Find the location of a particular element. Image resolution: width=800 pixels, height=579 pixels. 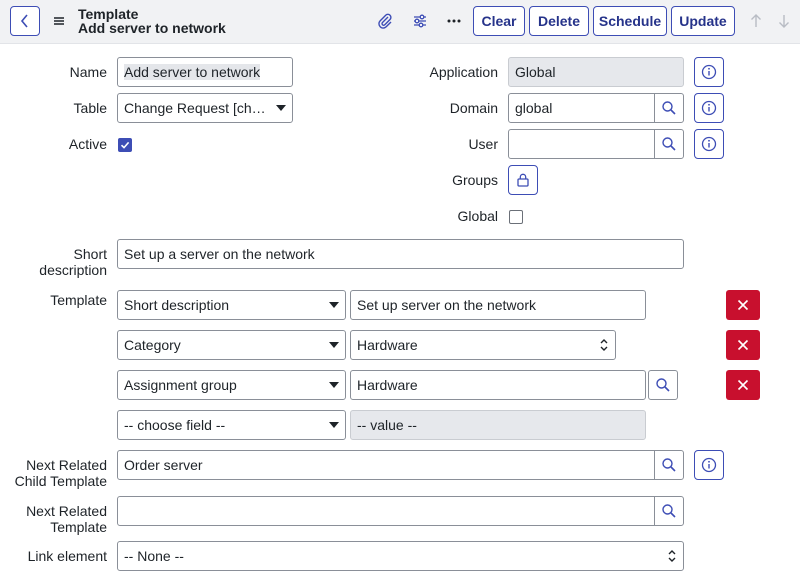

template-value-search-button is located at coordinates (663, 385).